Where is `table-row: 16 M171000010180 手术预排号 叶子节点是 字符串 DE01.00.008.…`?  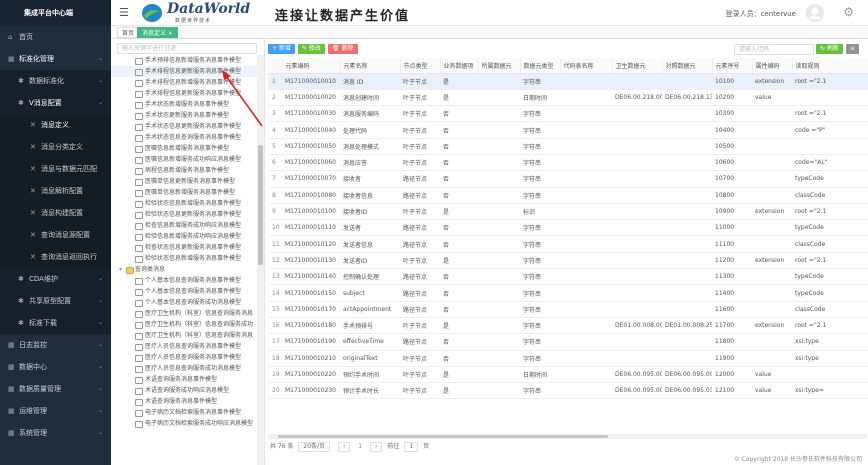
table-row: 16 M171000010180 手术预排号 叶子节点是 字符串 DE01.00.008.… is located at coordinates (568, 326).